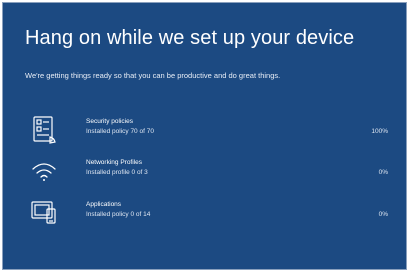 The height and width of the screenshot is (272, 411). I want to click on applications-icon, so click(44, 213).